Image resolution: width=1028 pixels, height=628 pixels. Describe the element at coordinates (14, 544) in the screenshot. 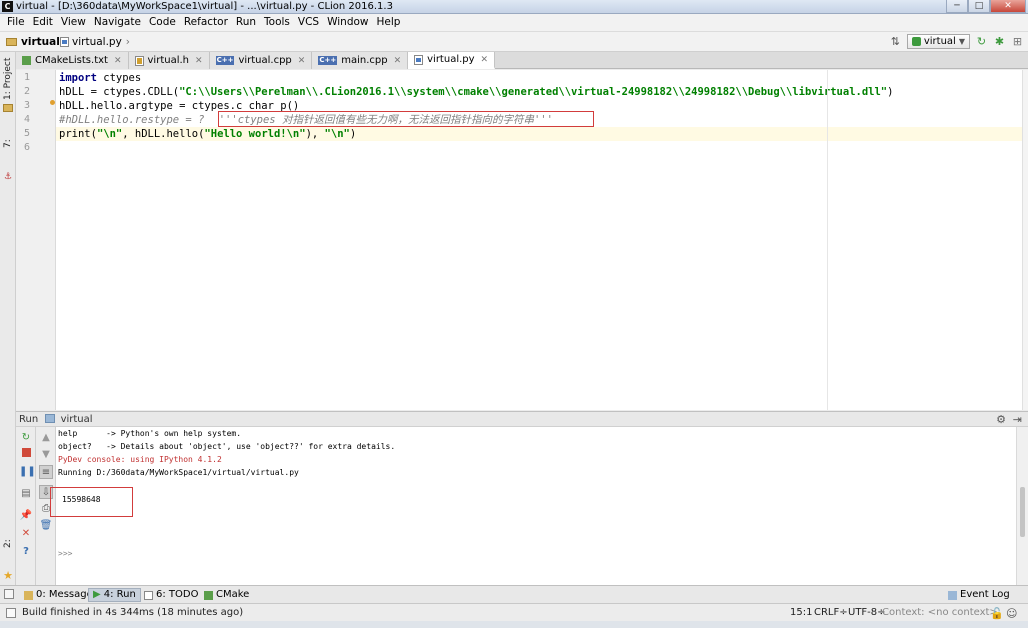

I see `favorites-tool-tab: 2: Favorites` at that location.